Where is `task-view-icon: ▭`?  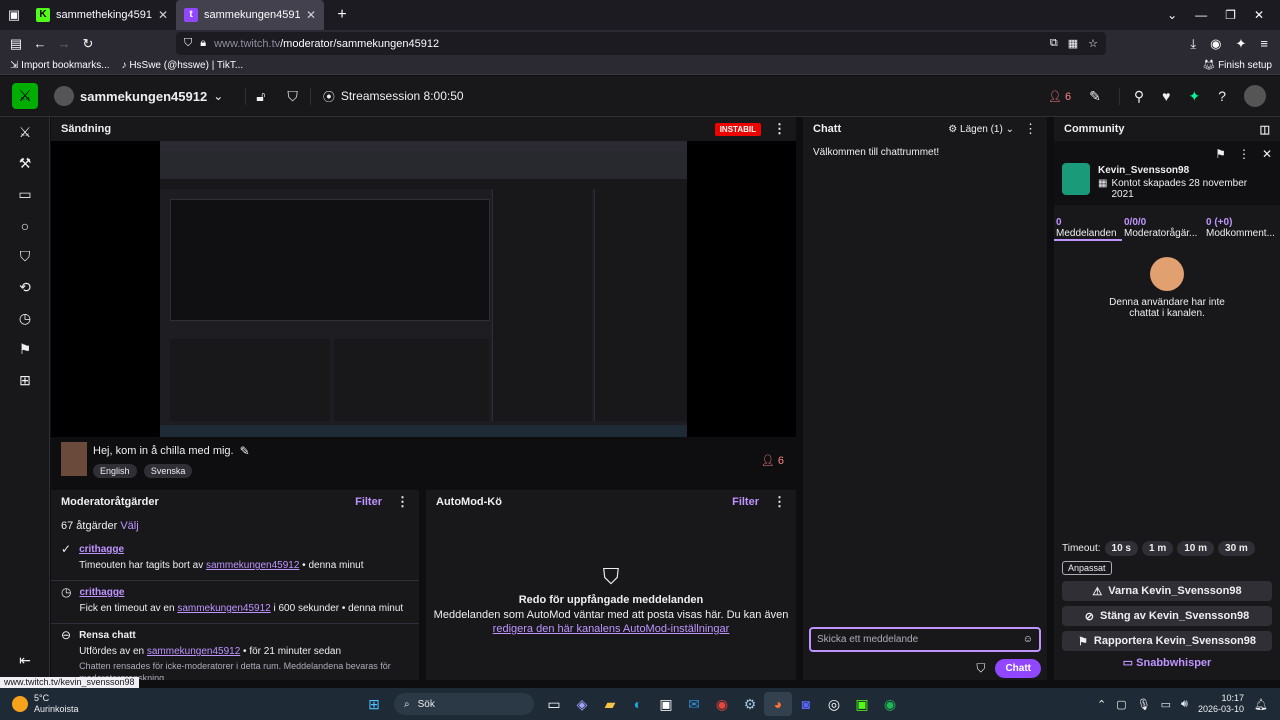
task-view-icon: ▭ is located at coordinates (554, 704).